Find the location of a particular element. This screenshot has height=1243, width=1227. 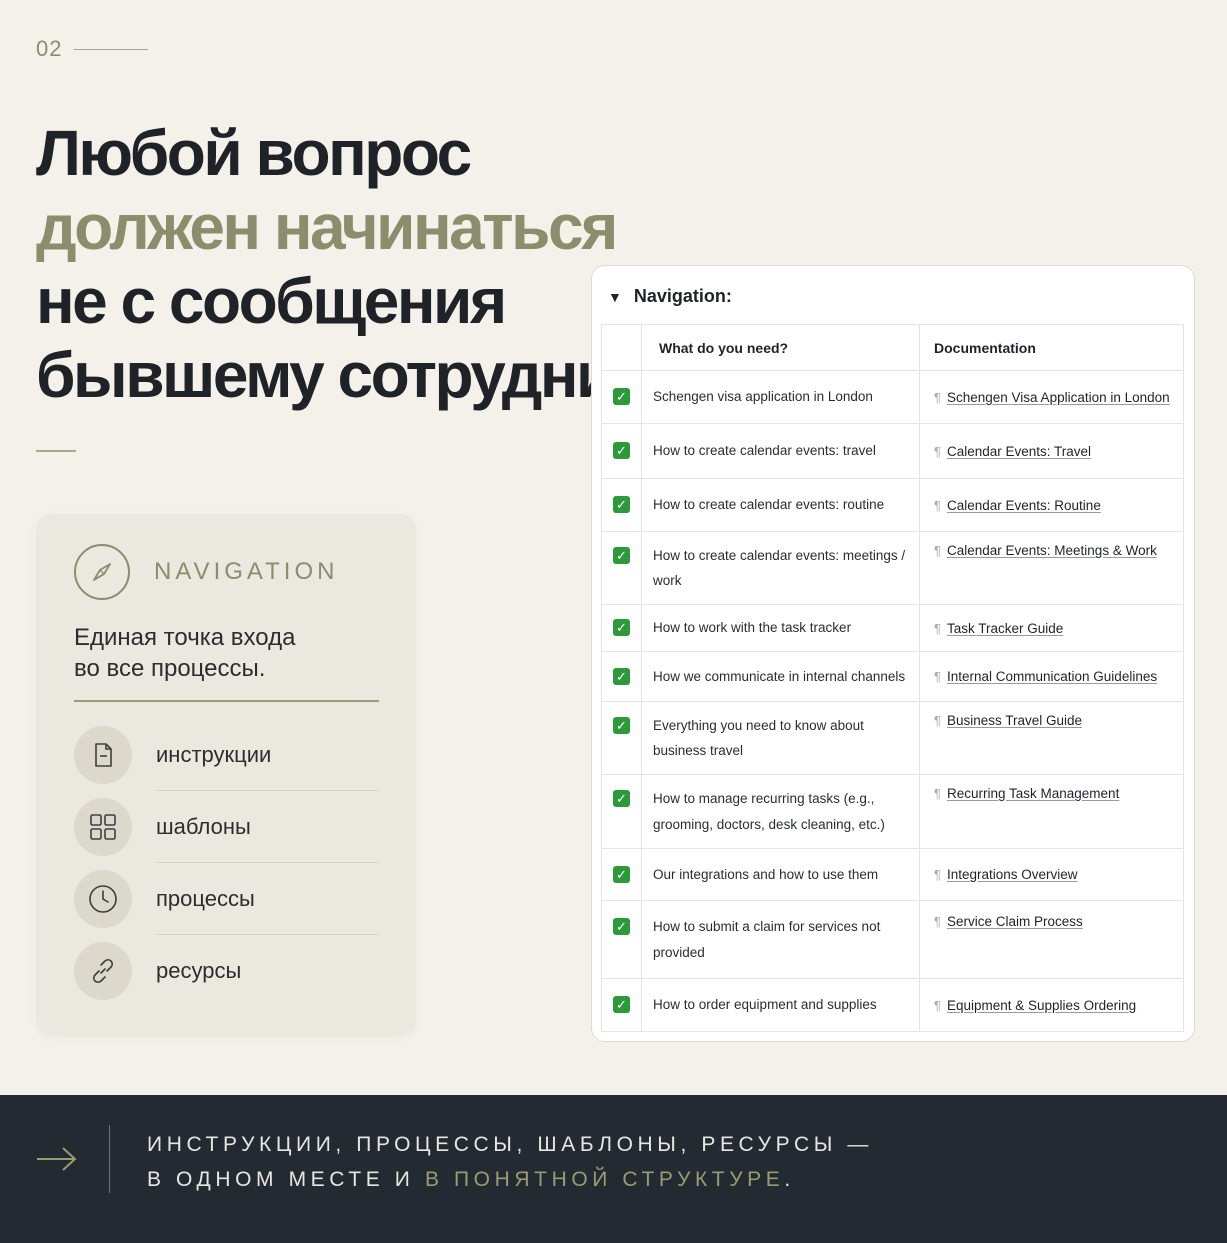

question-cell: Our integrations and how to use them is located at coordinates (780, 874).